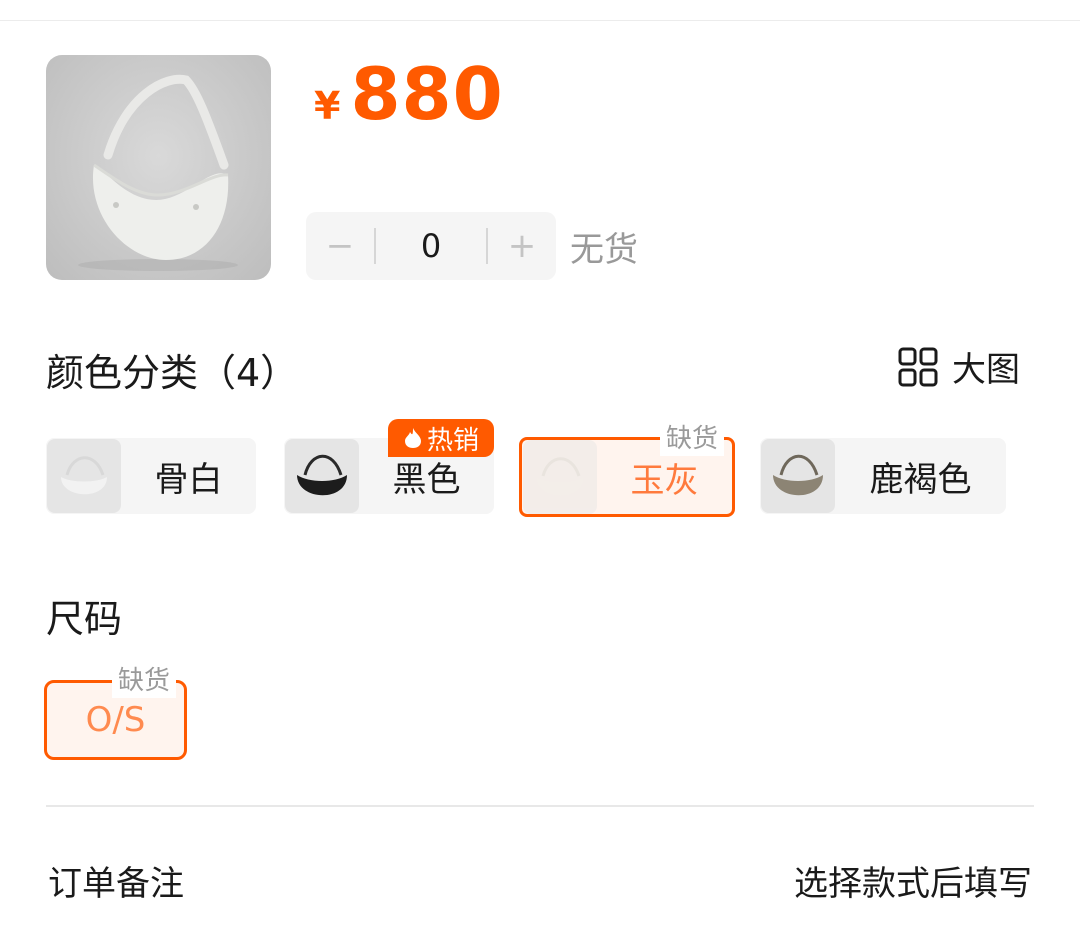  I want to click on color-section-title: 颜色分类（4）, so click(172, 373).